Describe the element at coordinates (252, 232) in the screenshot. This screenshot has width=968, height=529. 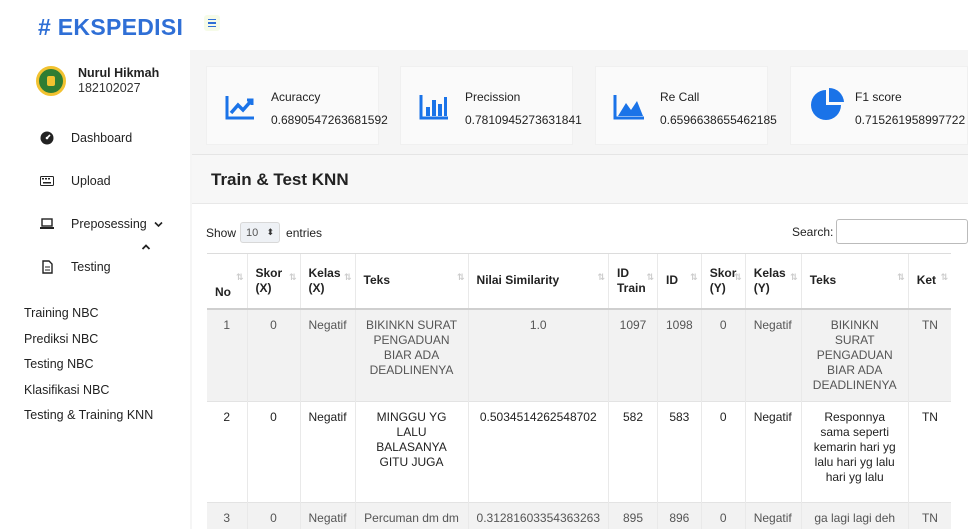
I see `entries-select-value: 10` at that location.